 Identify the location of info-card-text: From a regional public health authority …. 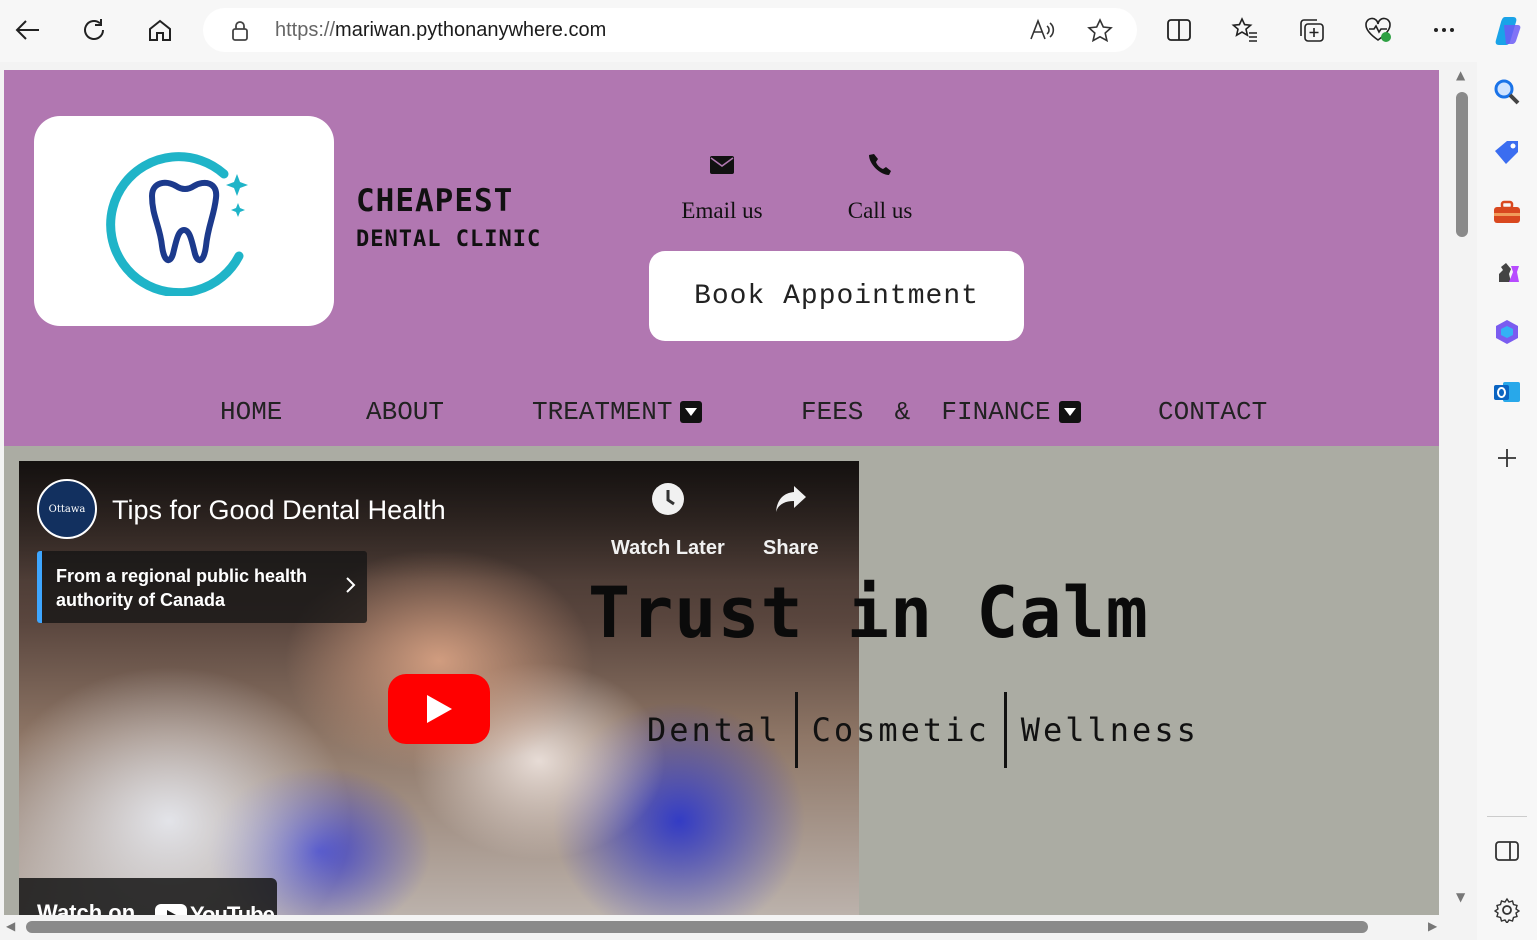
(182, 588).